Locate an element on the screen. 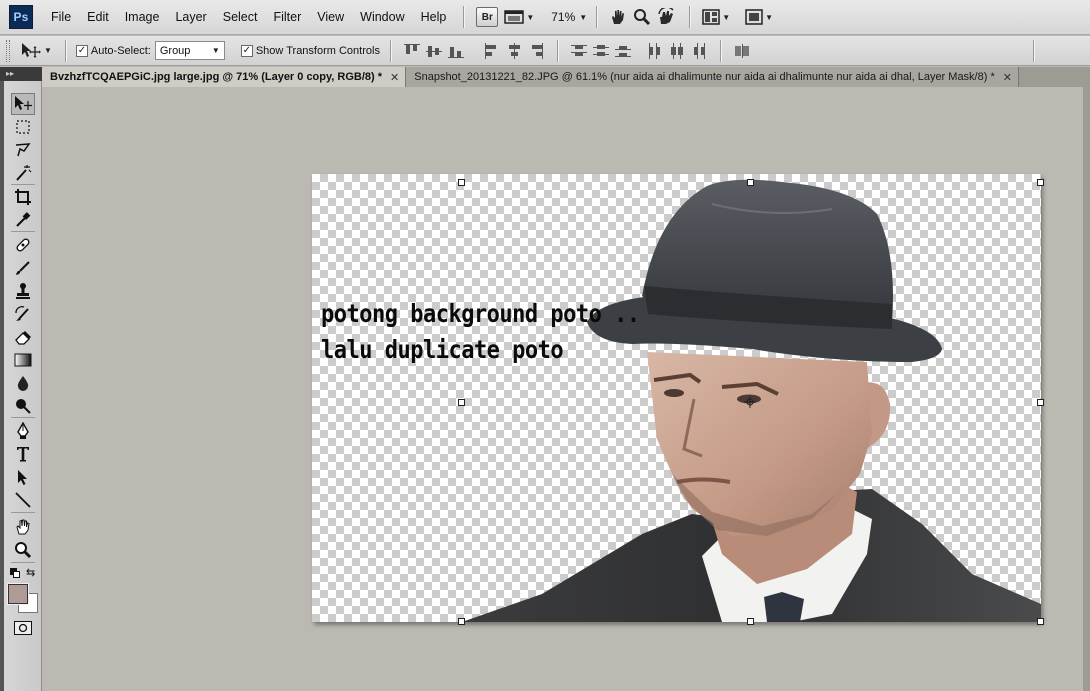 This screenshot has height=691, width=1090. transform-handle-bottom is located at coordinates (750, 621).